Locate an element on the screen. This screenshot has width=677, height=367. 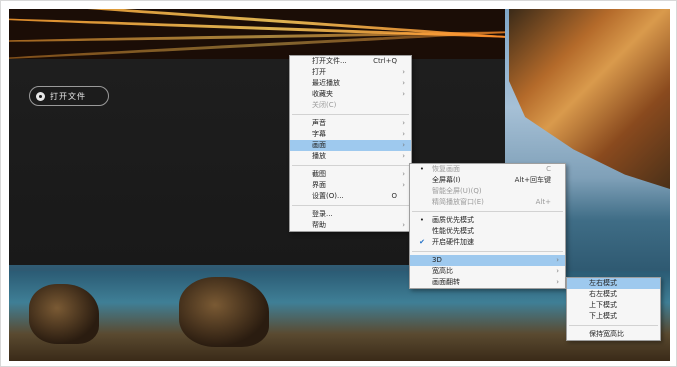
menu-3d-item-label: 左右模式 is located at coordinates (603, 283).